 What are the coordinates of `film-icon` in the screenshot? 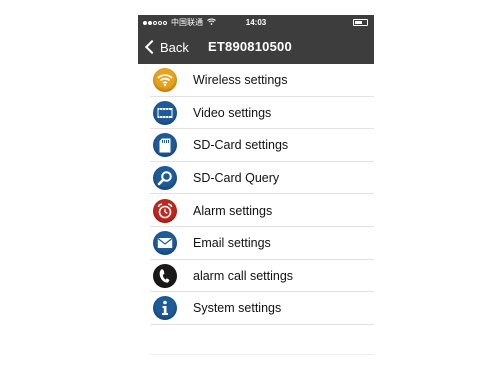 It's located at (165, 112).